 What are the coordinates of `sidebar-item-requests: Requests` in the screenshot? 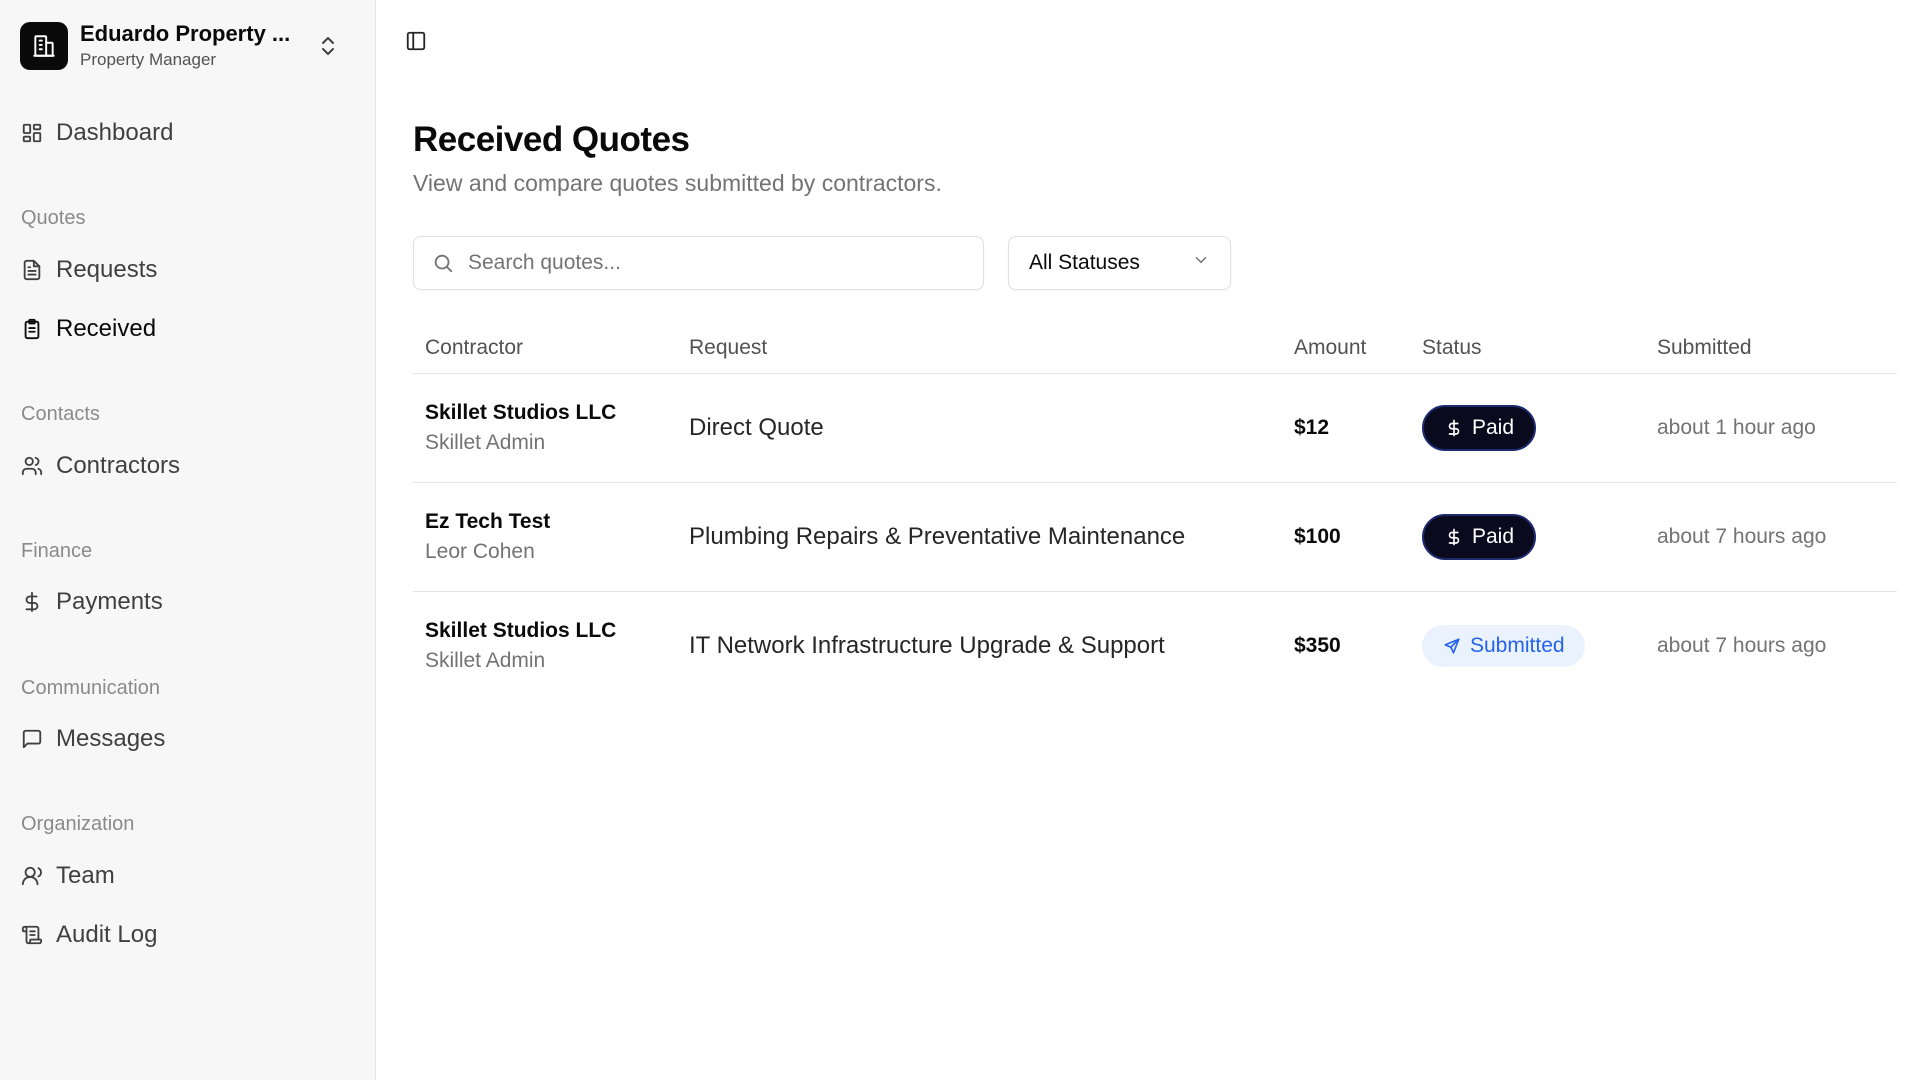 It's located at (188, 270).